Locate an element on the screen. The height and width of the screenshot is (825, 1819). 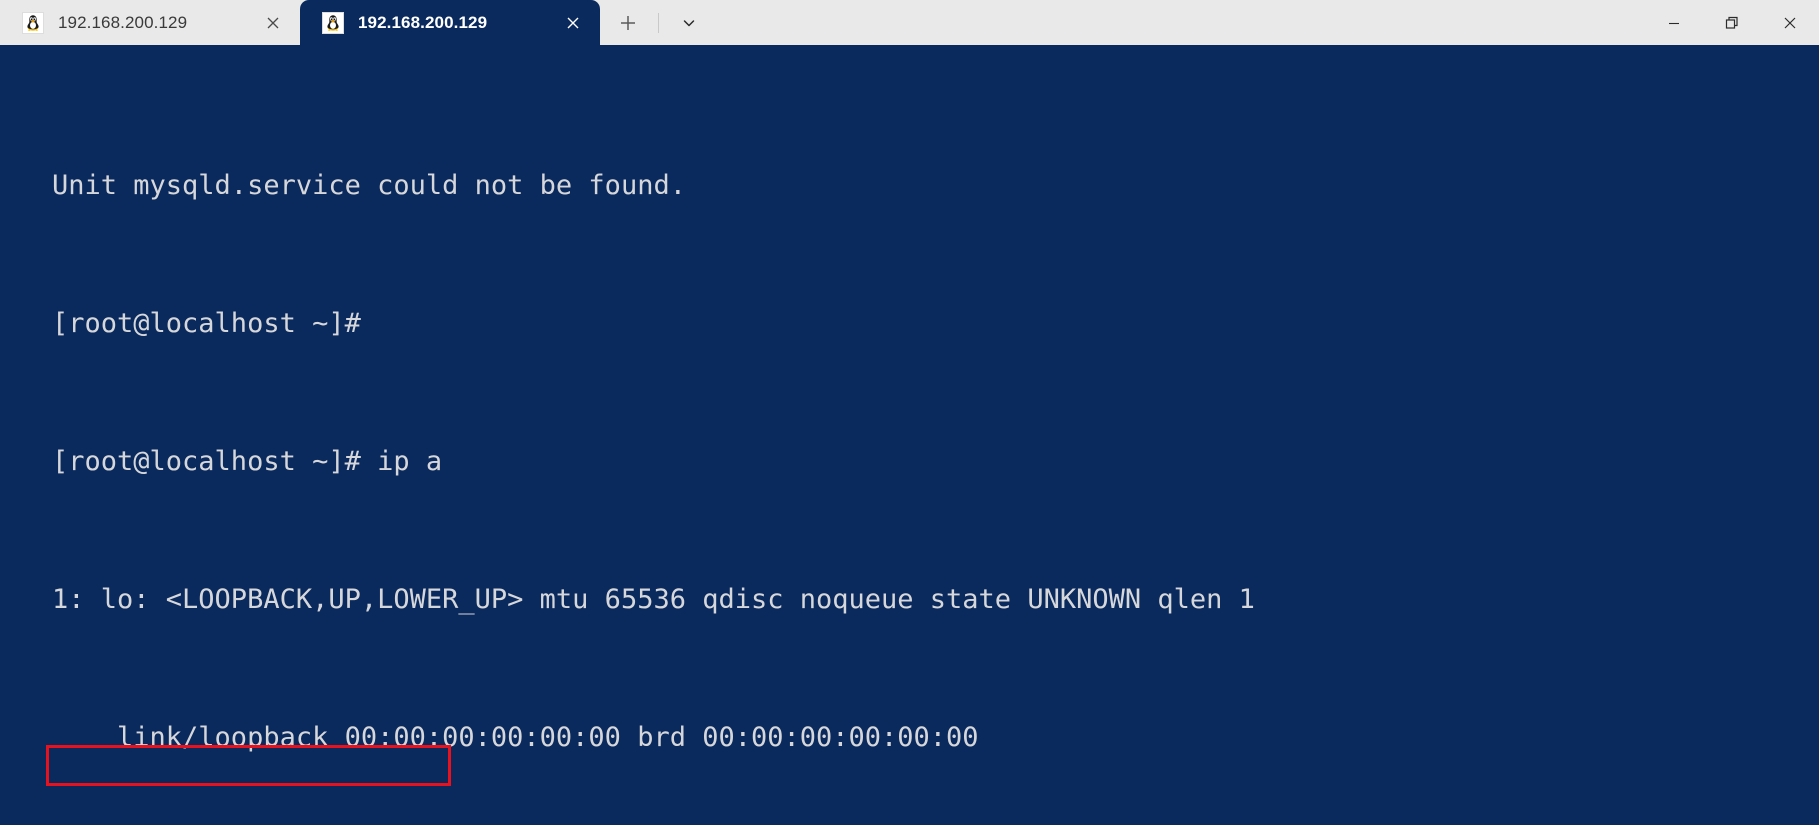
window-controls is located at coordinates (1732, 22).